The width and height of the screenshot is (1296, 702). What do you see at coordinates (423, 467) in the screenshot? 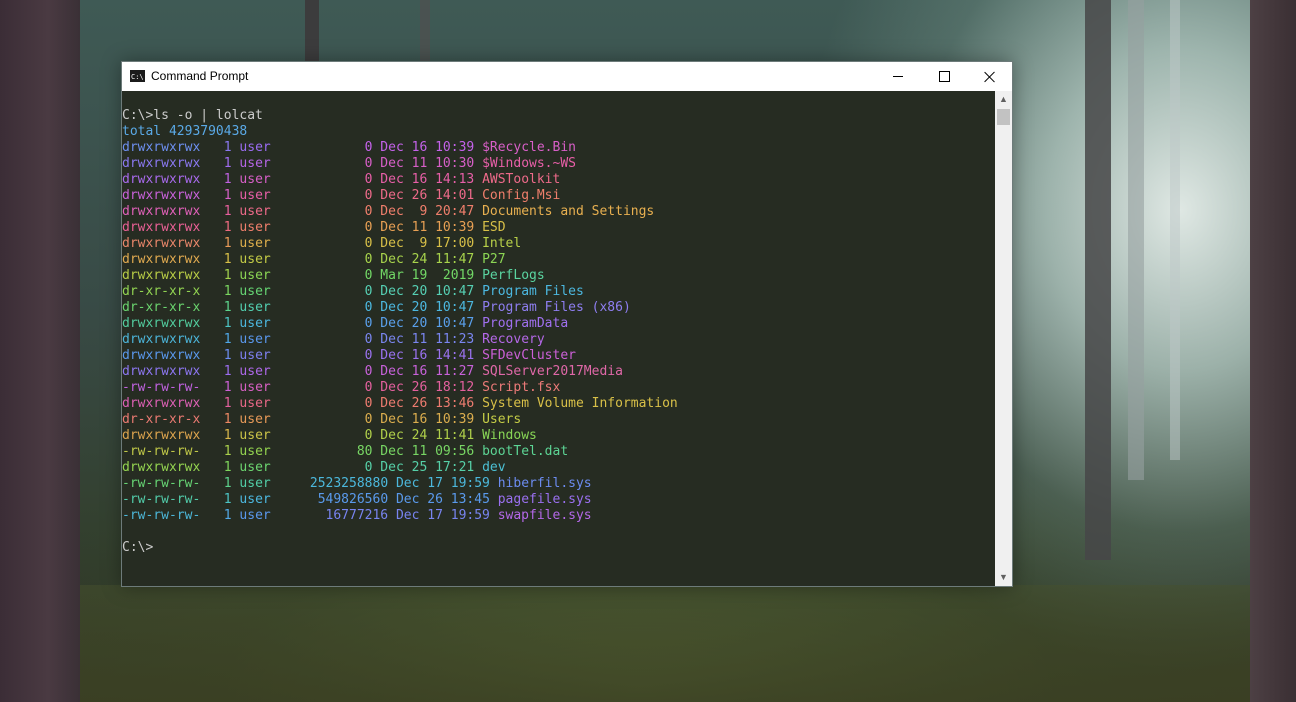
I see `console-text-segment: 0 Dec 25 17:21` at bounding box center [423, 467].